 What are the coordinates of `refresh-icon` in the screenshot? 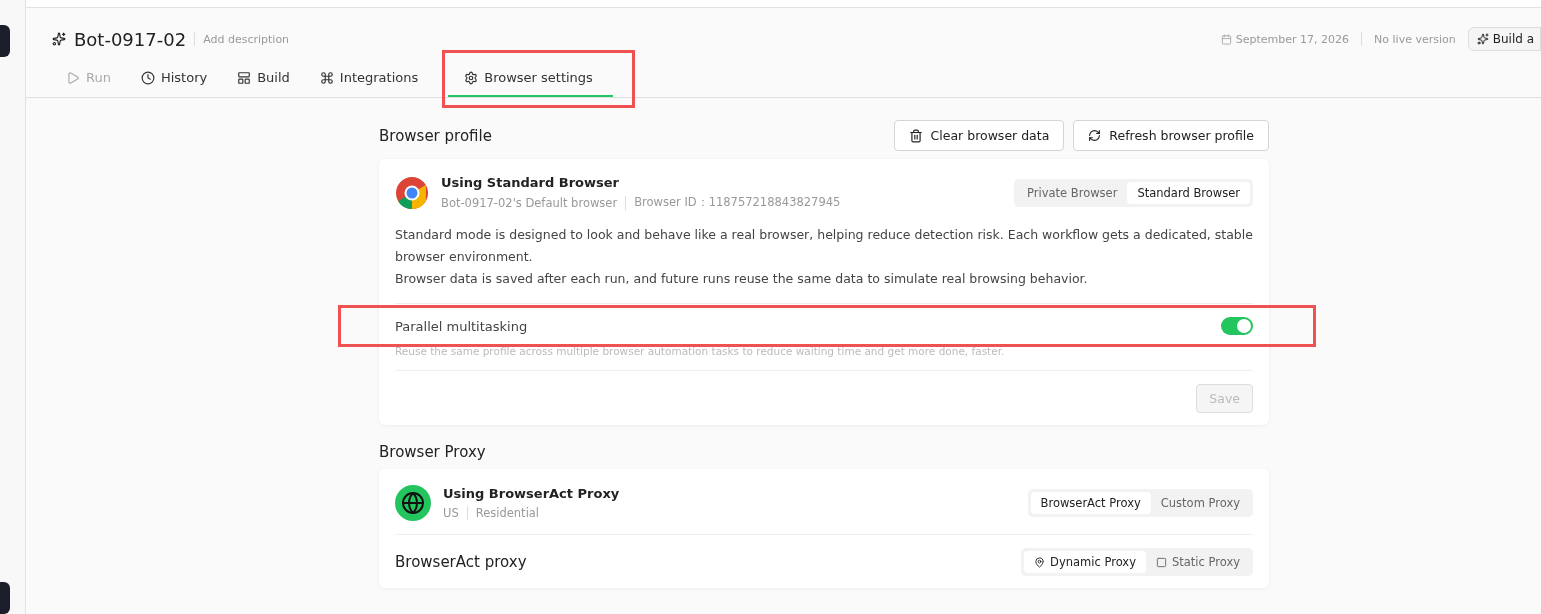 It's located at (1095, 135).